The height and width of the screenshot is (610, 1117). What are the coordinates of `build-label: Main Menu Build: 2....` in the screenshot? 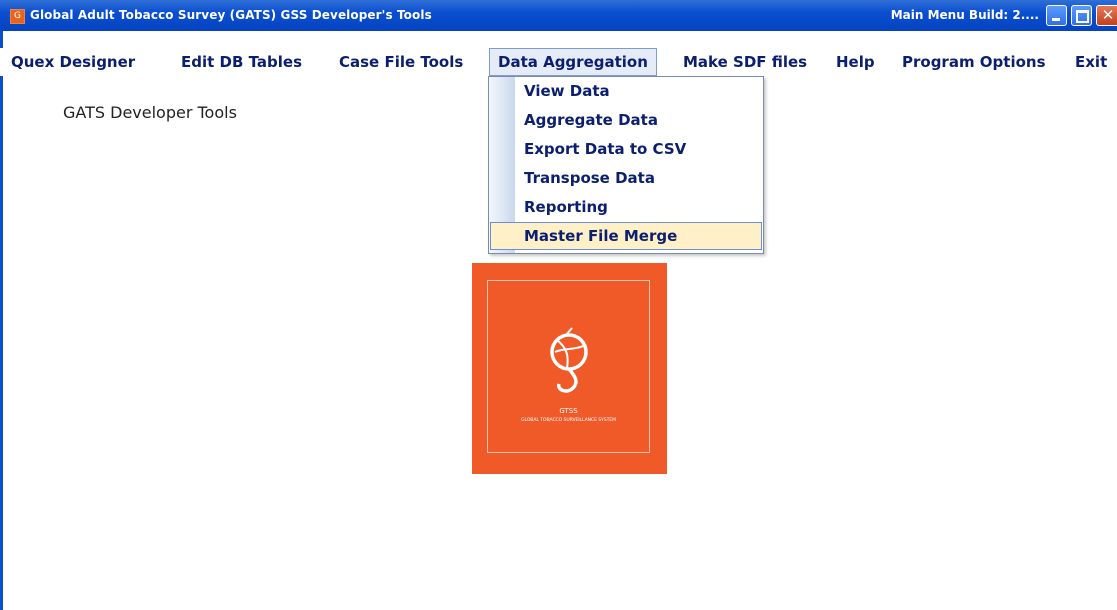 It's located at (964, 15).